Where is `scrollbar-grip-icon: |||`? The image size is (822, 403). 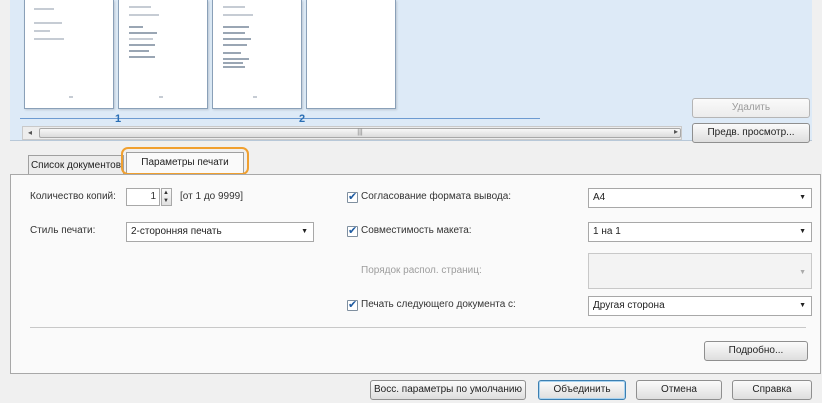 scrollbar-grip-icon: ||| is located at coordinates (360, 132).